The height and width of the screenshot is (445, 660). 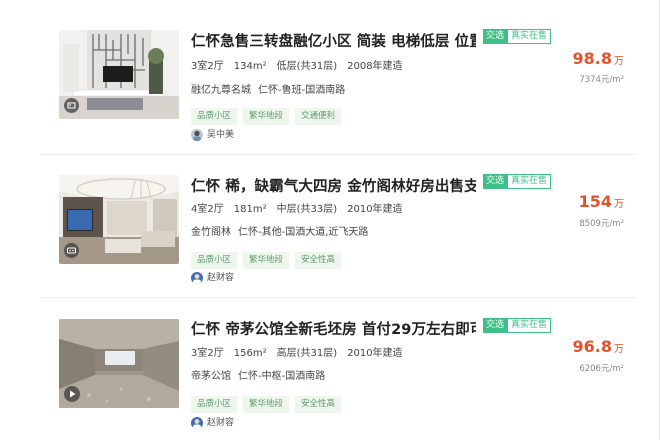 I want to click on total-price: 154 万, so click(x=601, y=201).